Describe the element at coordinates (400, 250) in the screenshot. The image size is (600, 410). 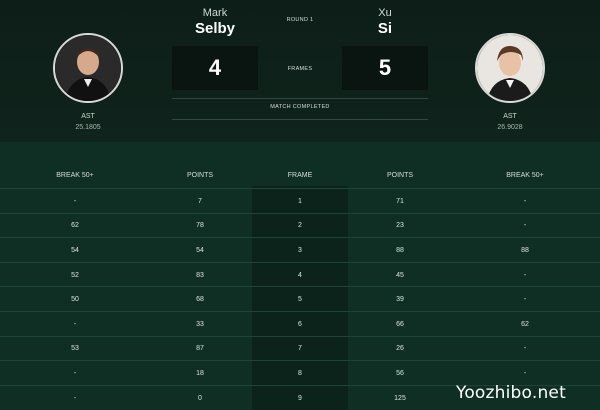
I see `cell-right-points: 88` at that location.